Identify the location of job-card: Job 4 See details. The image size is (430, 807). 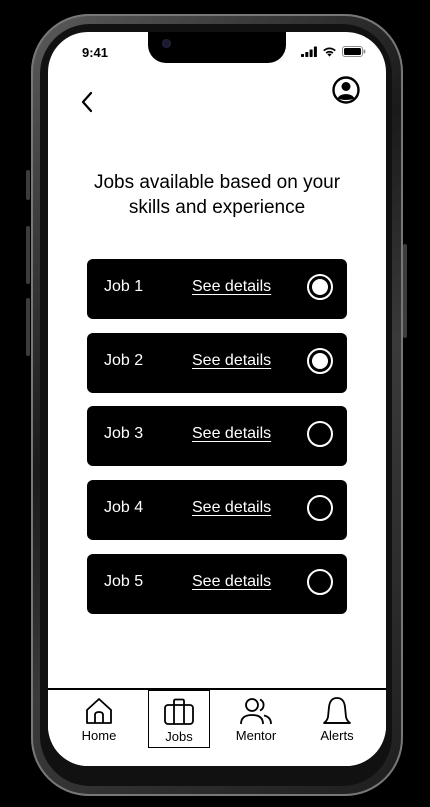
(217, 510).